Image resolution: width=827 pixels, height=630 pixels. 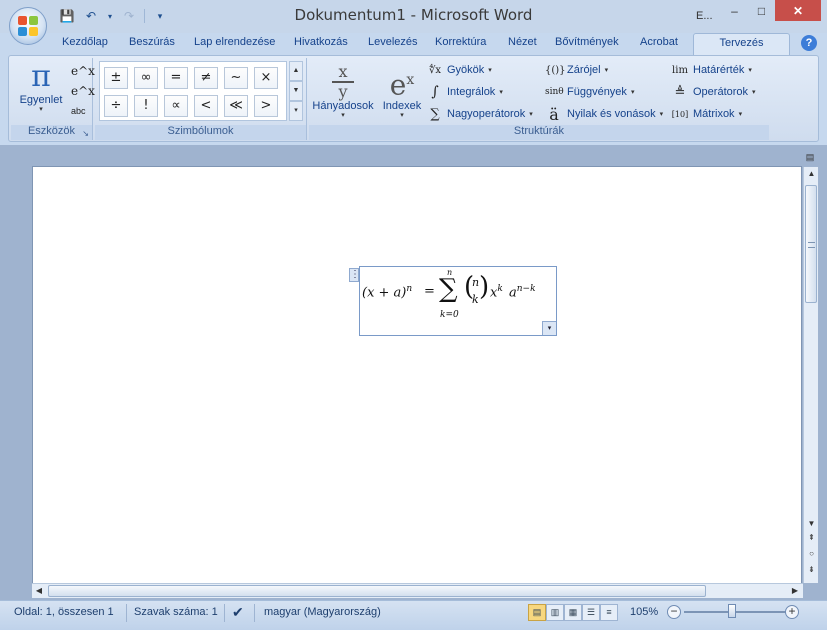 I want to click on matrix-button: [10] Mátrixok ▾, so click(x=706, y=114).